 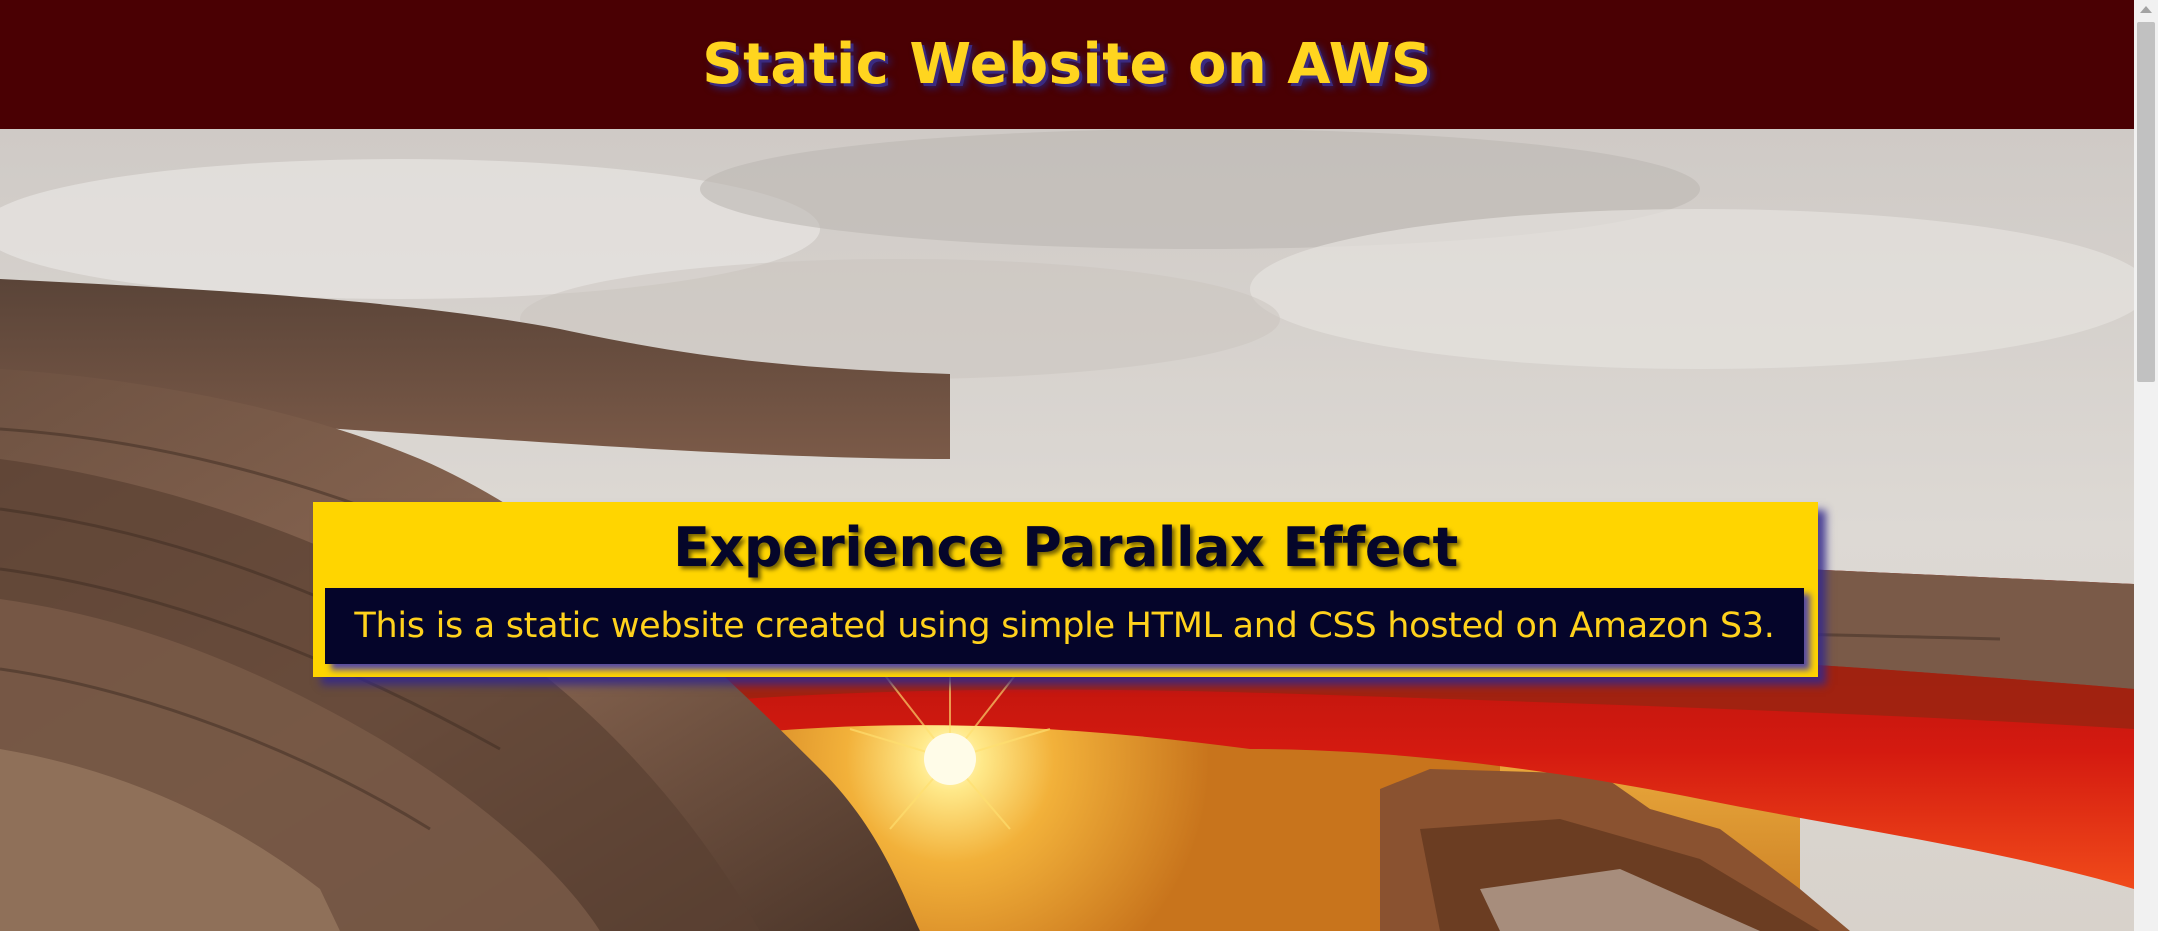 What do you see at coordinates (2146, 202) in the screenshot?
I see `scrollbar-thumb` at bounding box center [2146, 202].